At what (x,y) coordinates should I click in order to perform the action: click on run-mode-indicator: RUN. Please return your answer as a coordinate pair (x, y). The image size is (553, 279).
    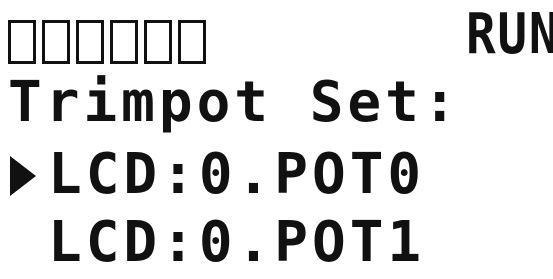
    Looking at the image, I should click on (509, 34).